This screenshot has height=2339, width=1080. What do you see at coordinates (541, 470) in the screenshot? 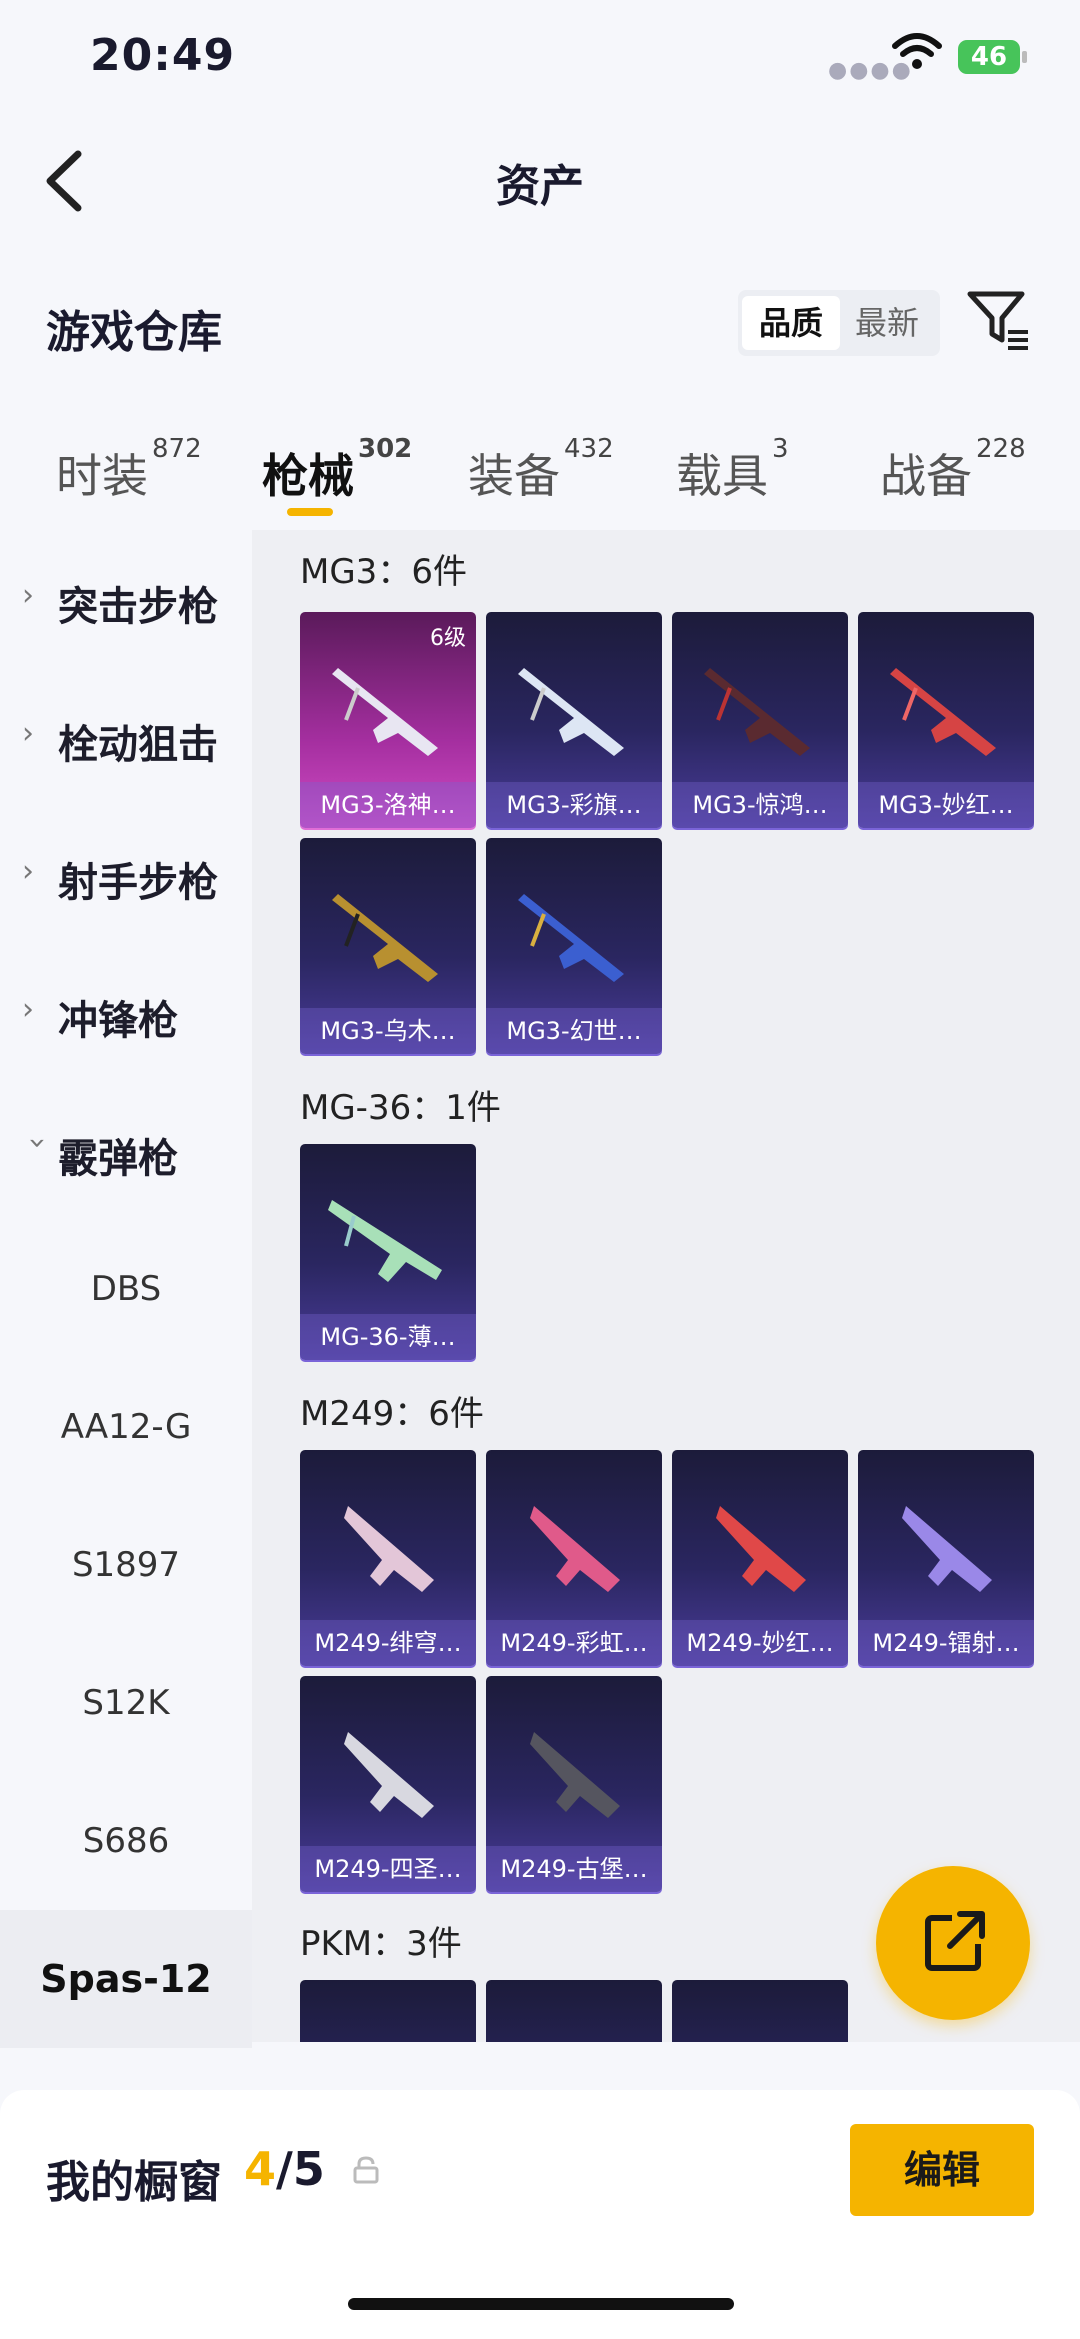
I see `tab-equipment: 装备 432` at bounding box center [541, 470].